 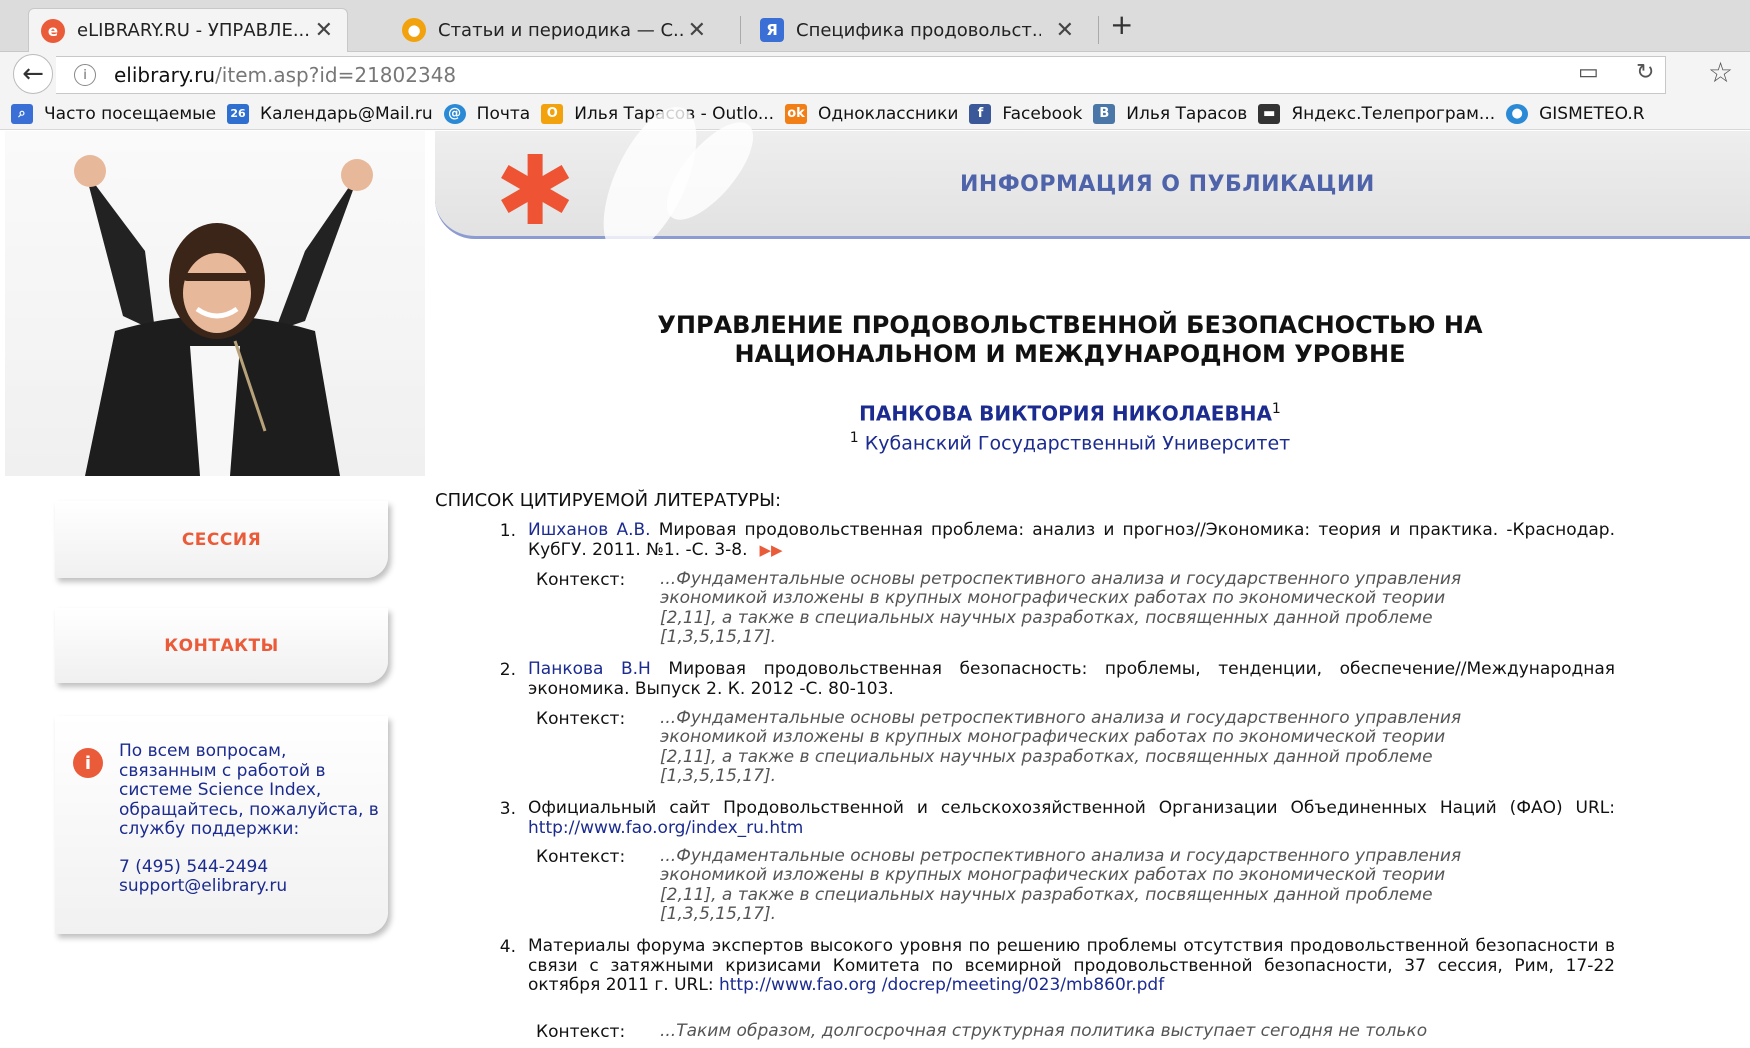 What do you see at coordinates (535, 191) in the screenshot?
I see `asterisk-logo-icon: ✱` at bounding box center [535, 191].